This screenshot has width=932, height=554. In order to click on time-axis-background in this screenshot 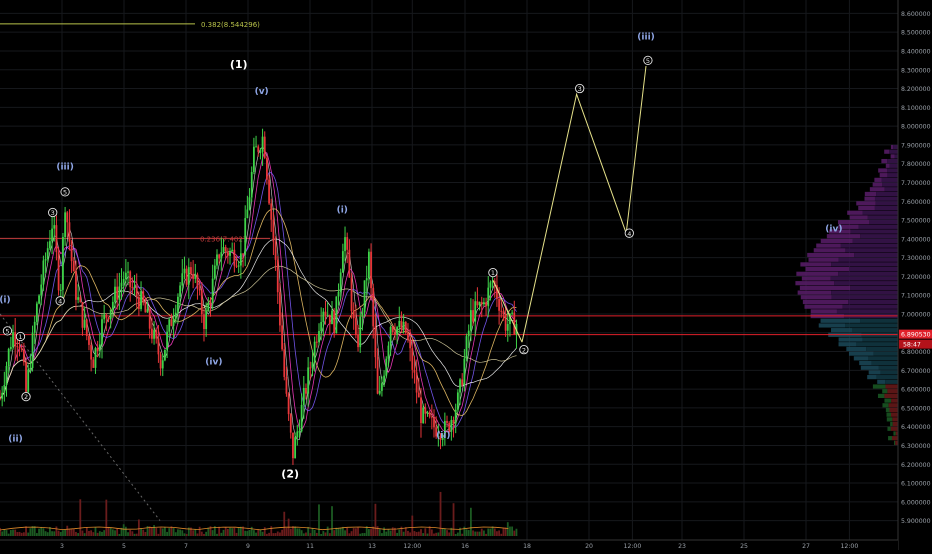, I will do `click(449, 545)`.